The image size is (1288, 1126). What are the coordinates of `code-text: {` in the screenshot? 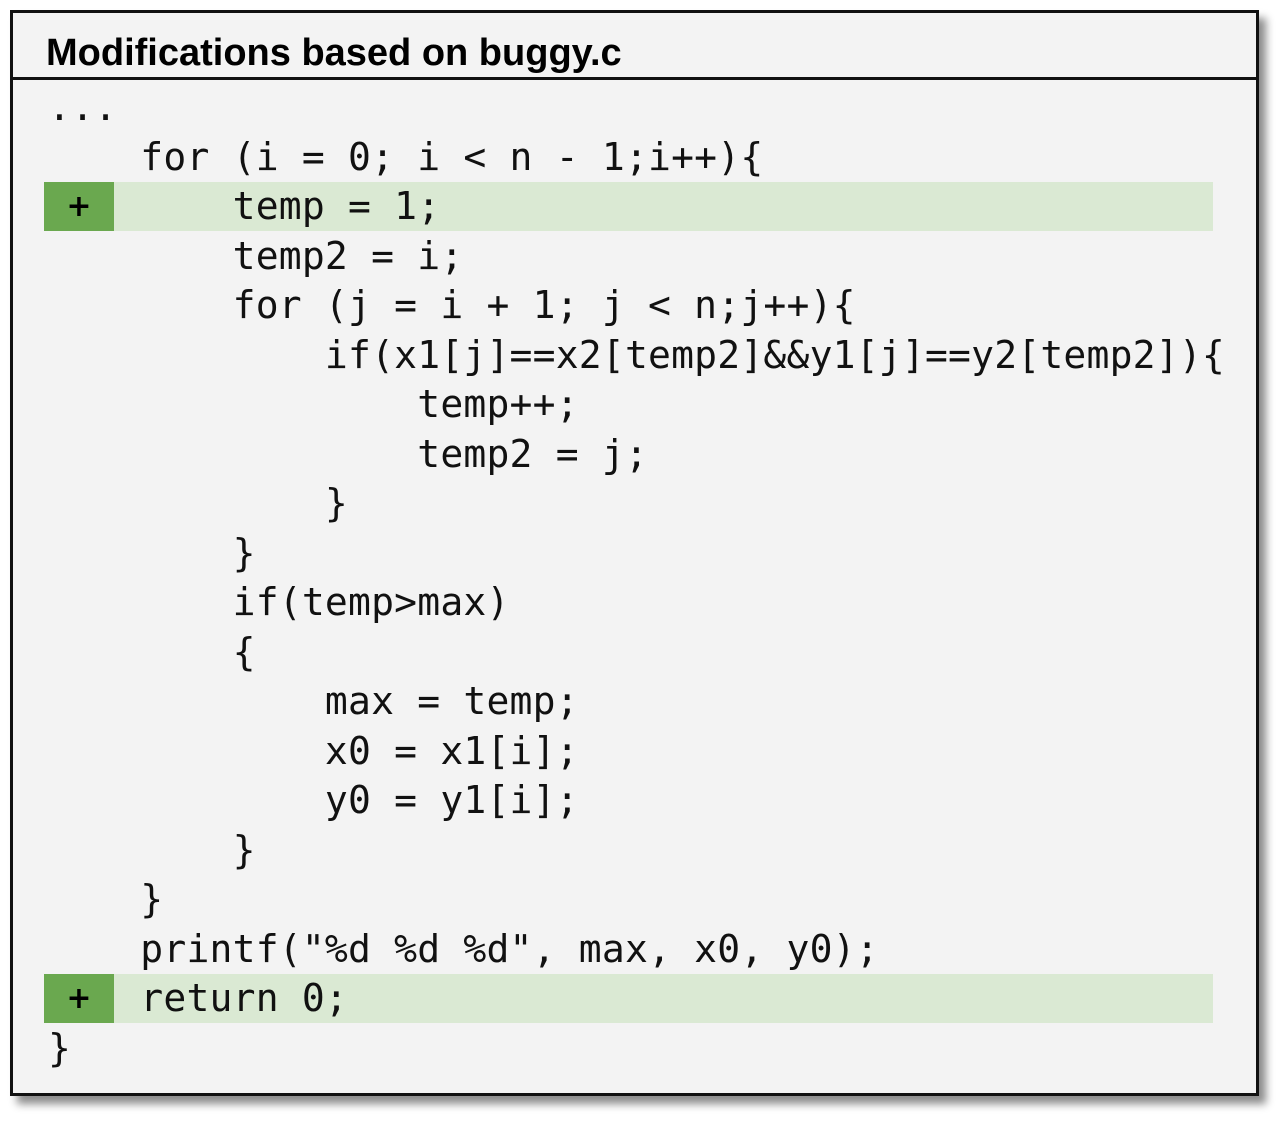 It's located at (152, 651).